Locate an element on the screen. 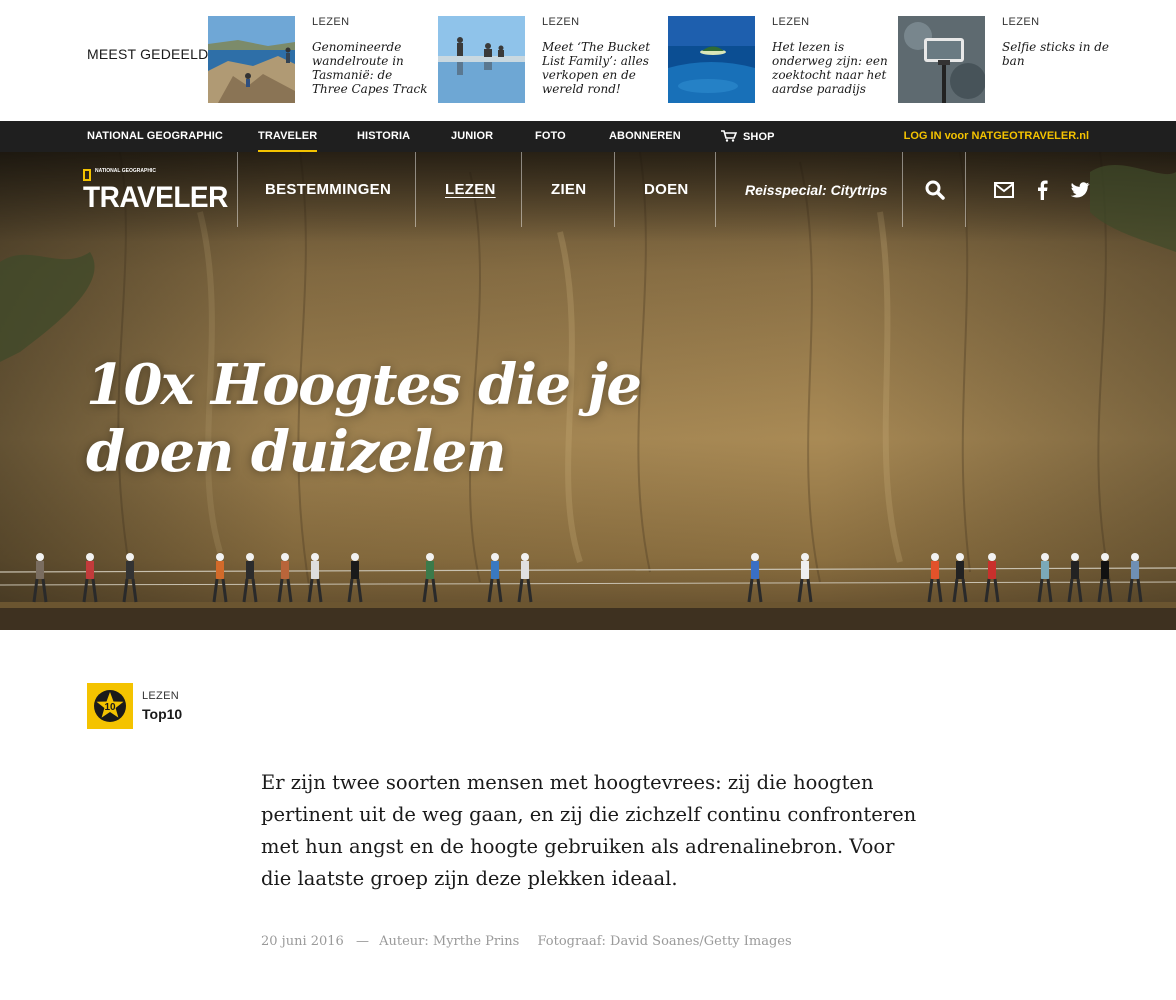 This screenshot has width=1176, height=1000. article-author: Auteur: Myrthe Prins is located at coordinates (449, 941).